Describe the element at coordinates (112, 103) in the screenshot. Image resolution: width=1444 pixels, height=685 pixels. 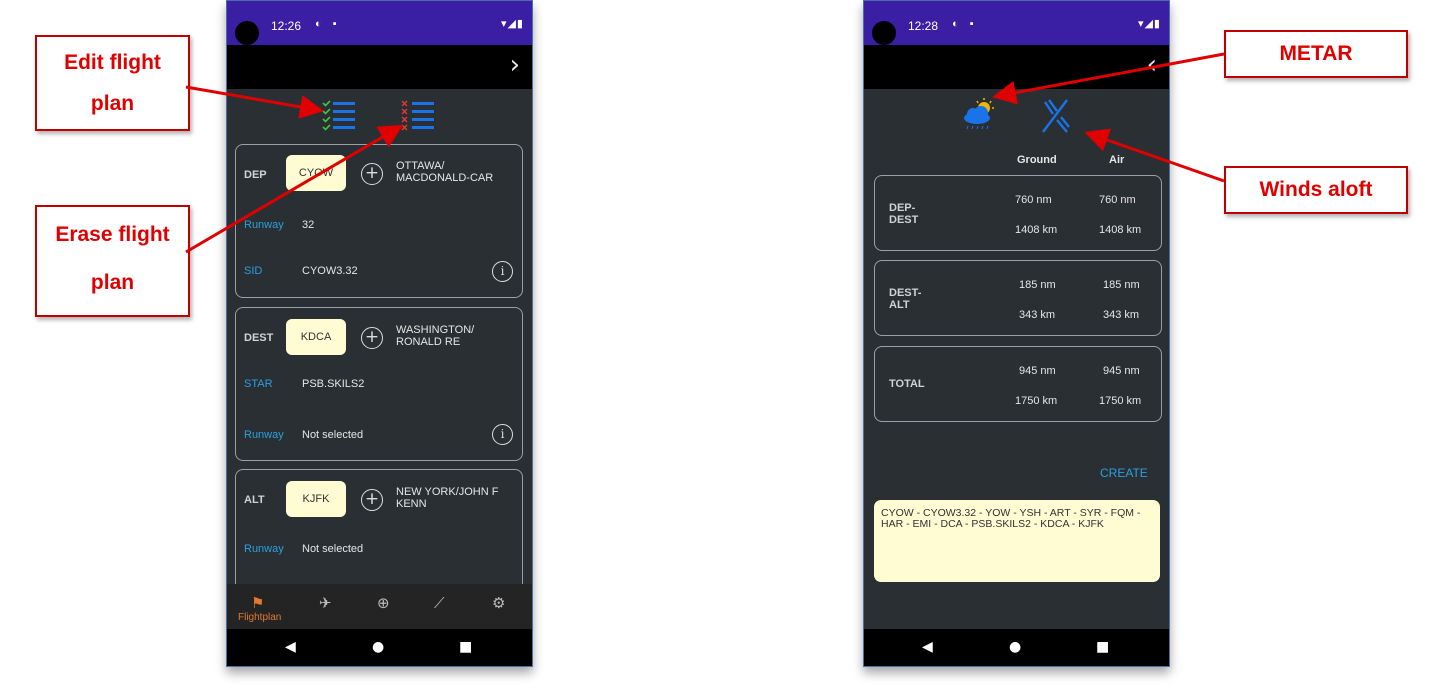
I see `edit-callout-line2: plan` at that location.